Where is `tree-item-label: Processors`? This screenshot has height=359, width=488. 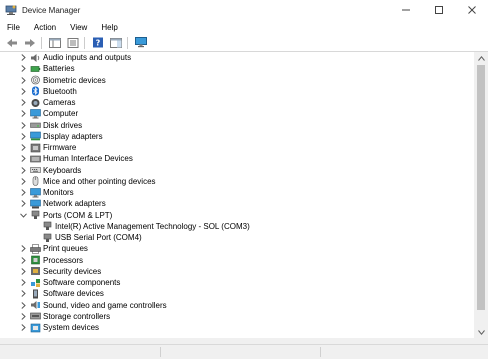
tree-item-label: Processors is located at coordinates (63, 260).